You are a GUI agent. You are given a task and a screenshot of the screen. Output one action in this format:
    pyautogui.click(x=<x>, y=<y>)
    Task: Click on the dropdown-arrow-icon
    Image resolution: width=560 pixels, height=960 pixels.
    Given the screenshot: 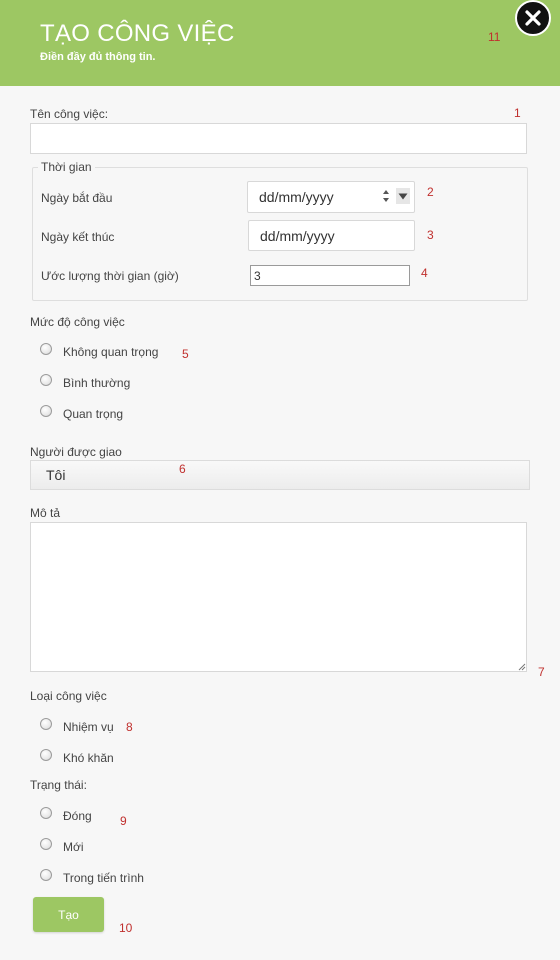 What is the action you would take?
    pyautogui.click(x=403, y=196)
    